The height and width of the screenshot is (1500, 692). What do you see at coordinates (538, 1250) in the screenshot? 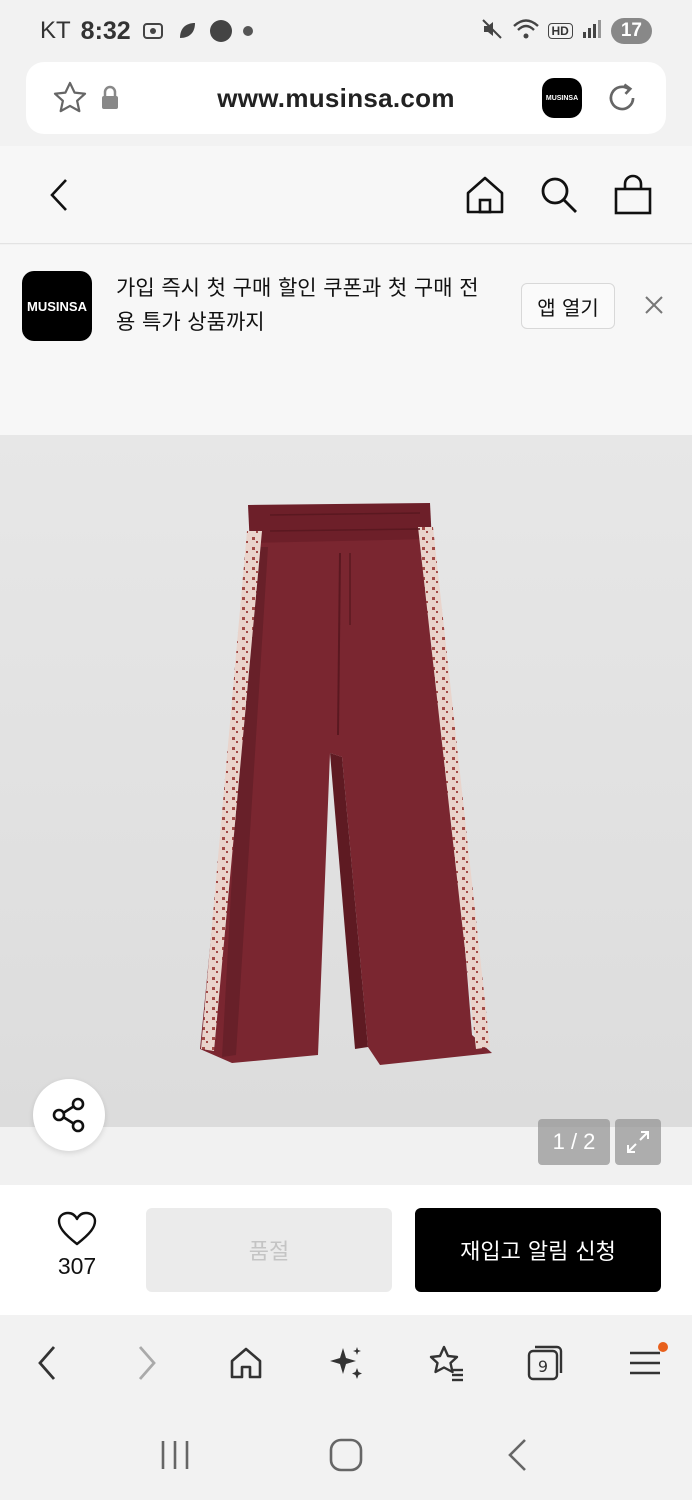
I see `restock-alert-button: 재입고 알림 신청` at bounding box center [538, 1250].